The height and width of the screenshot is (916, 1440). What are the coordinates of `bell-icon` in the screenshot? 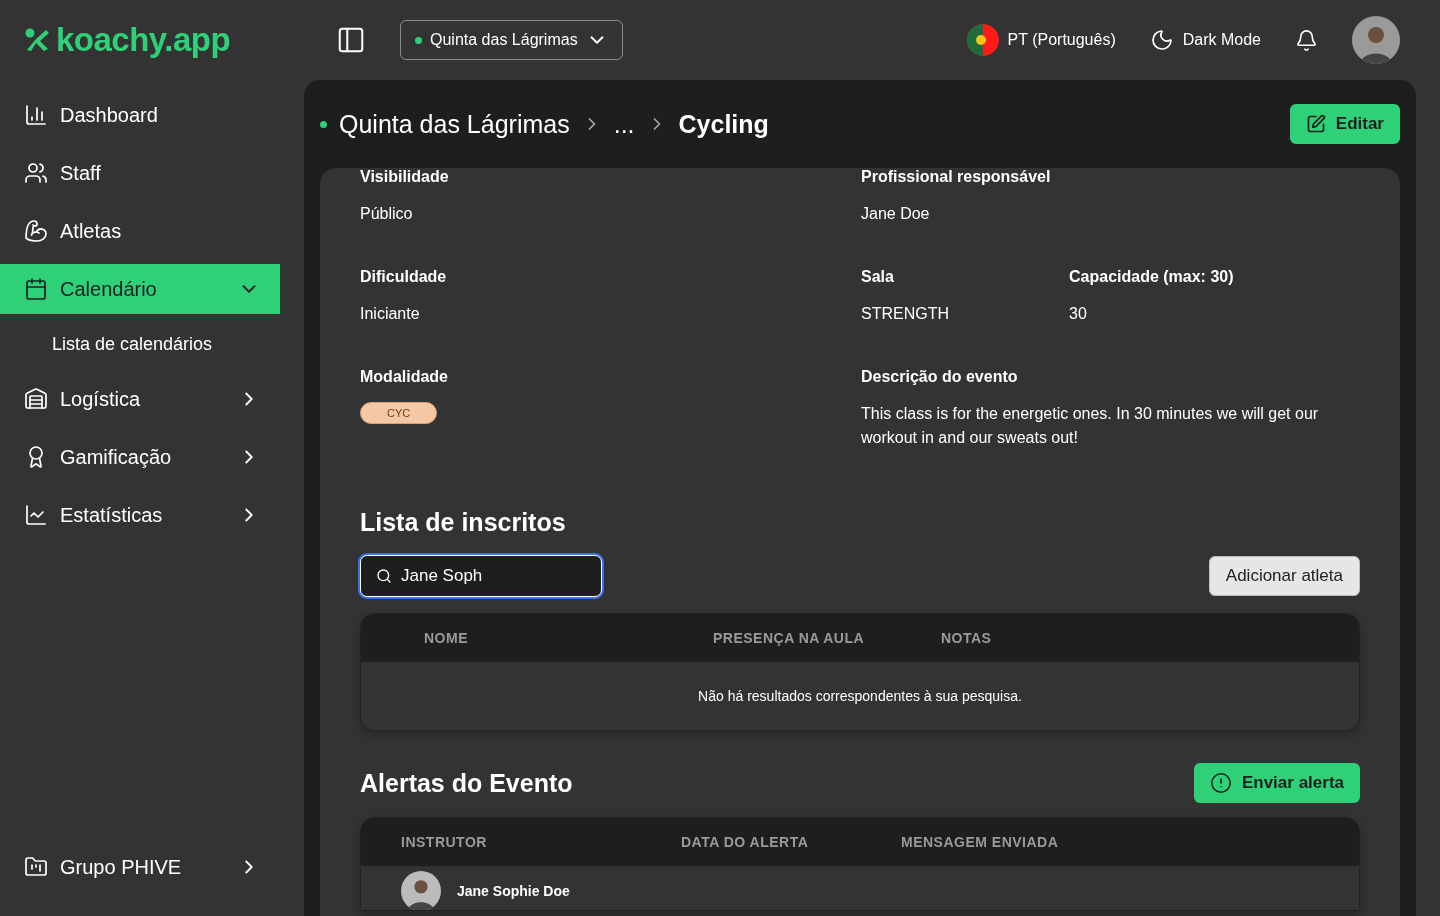 It's located at (1306, 40).